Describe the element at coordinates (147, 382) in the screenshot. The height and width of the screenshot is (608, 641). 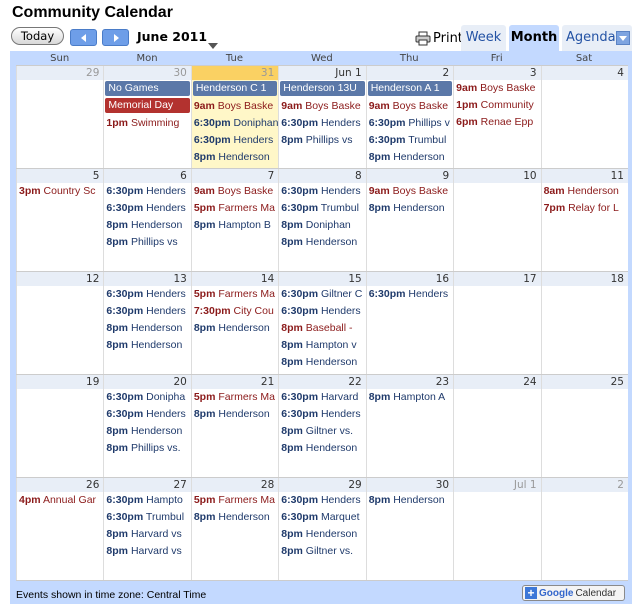
I see `day-number: 20` at that location.